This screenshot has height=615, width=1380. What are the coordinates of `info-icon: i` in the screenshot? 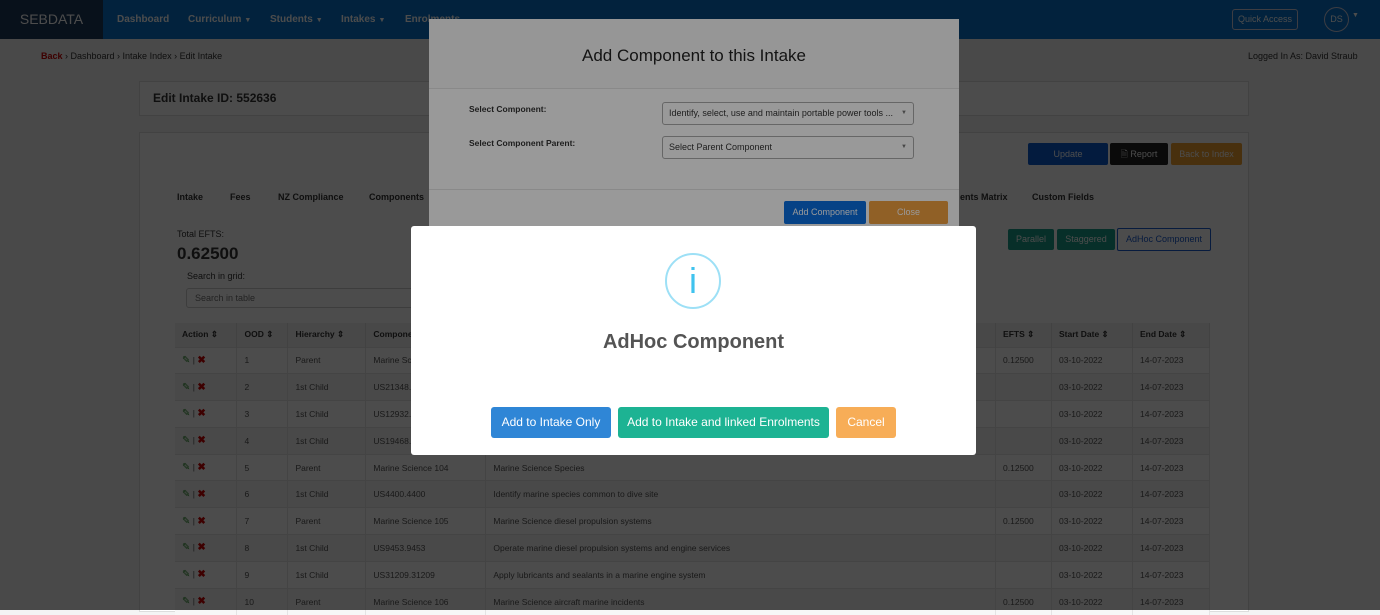 It's located at (693, 281).